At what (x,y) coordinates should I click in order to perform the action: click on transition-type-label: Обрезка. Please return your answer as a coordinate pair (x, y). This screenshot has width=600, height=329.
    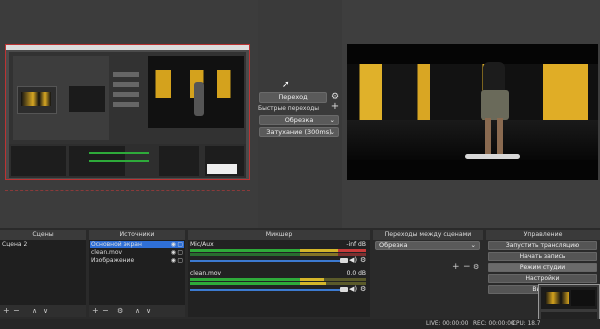
    Looking at the image, I should click on (299, 120).